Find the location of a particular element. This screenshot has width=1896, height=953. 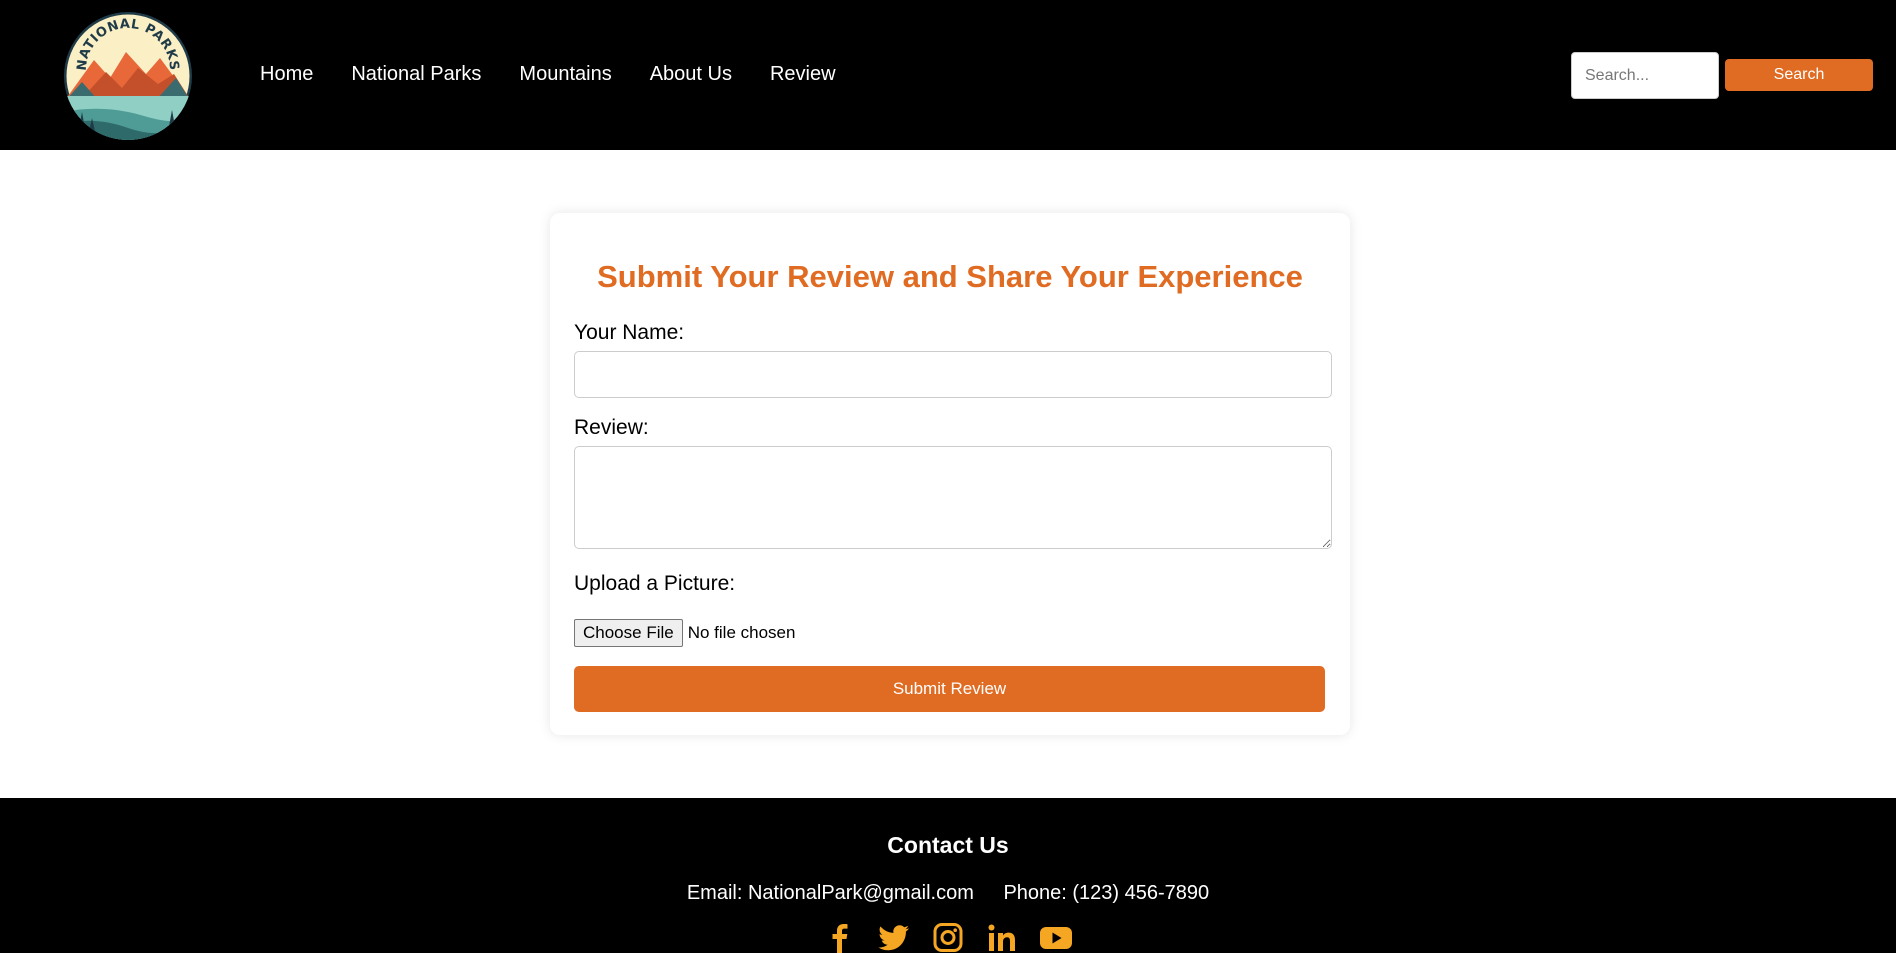

review-label: Review: is located at coordinates (611, 427).